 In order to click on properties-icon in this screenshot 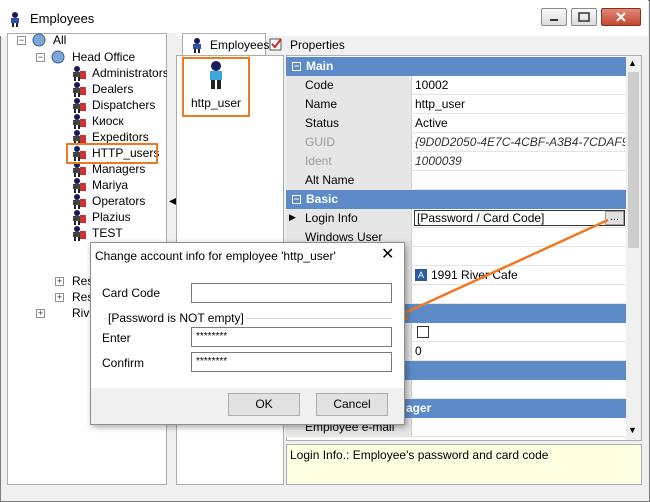, I will do `click(276, 45)`.